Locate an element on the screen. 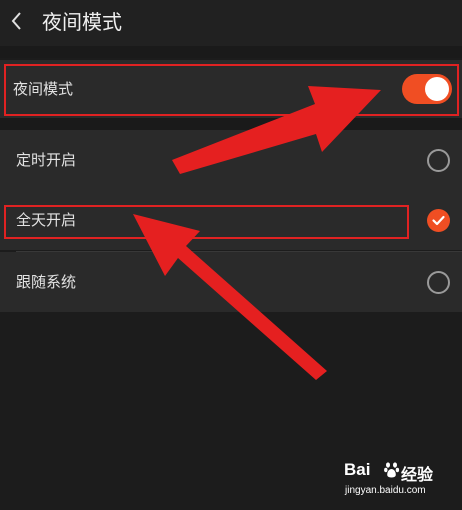  option-row-all-day: 全天开启 is located at coordinates (231, 220).